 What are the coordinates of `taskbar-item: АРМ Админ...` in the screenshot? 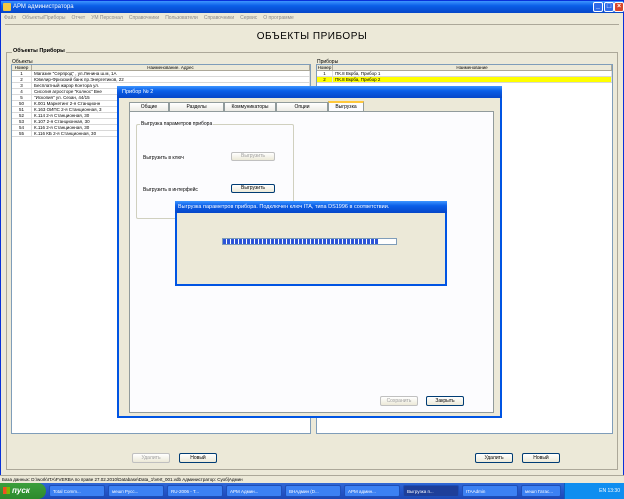 It's located at (254, 491).